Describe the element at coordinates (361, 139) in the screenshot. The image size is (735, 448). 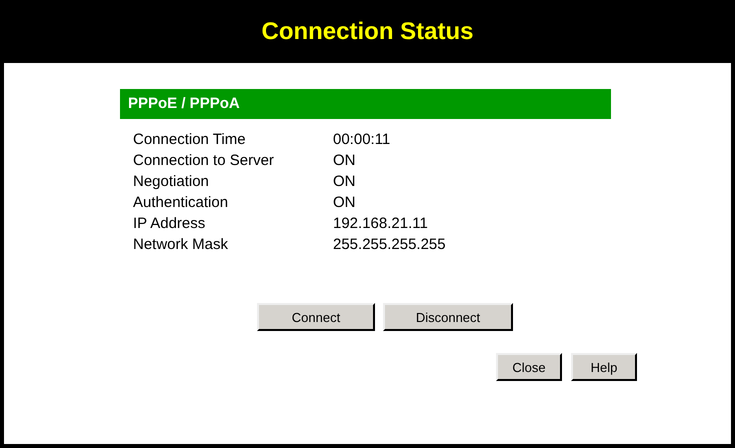
I see `field-value: 00:00:11` at that location.